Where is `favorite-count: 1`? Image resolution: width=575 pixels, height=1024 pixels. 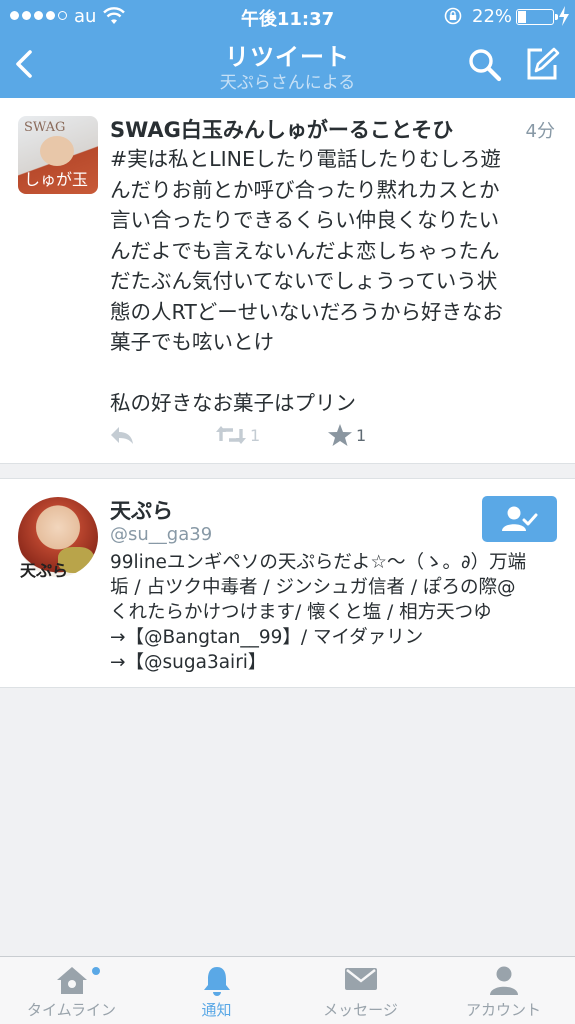
favorite-count: 1 is located at coordinates (361, 435).